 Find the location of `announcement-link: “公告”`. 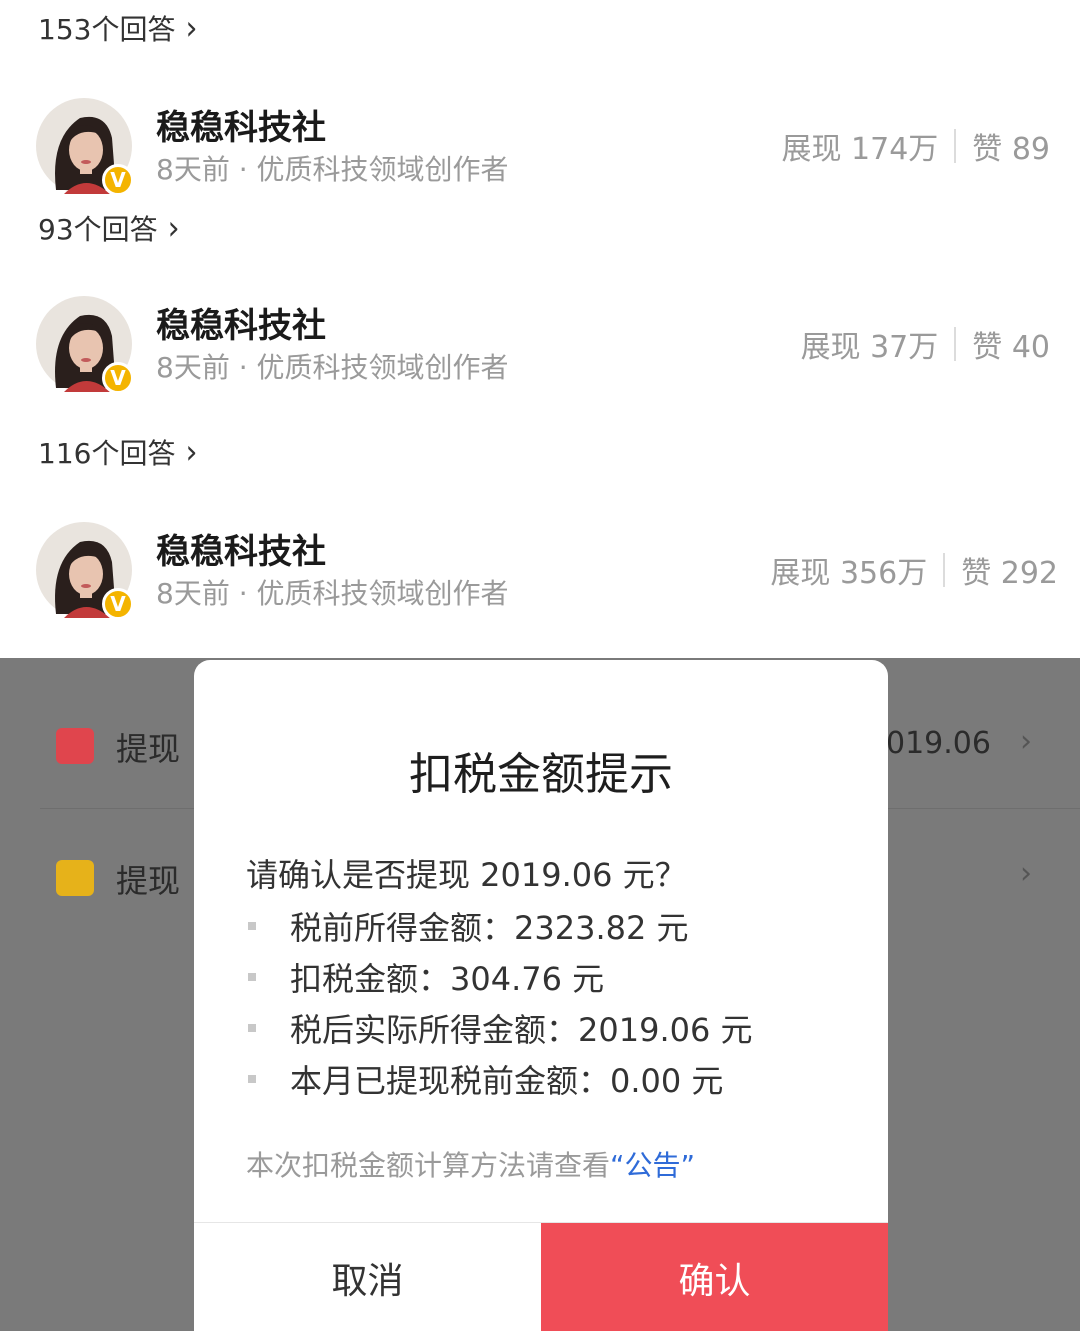

announcement-link: “公告” is located at coordinates (652, 1165).